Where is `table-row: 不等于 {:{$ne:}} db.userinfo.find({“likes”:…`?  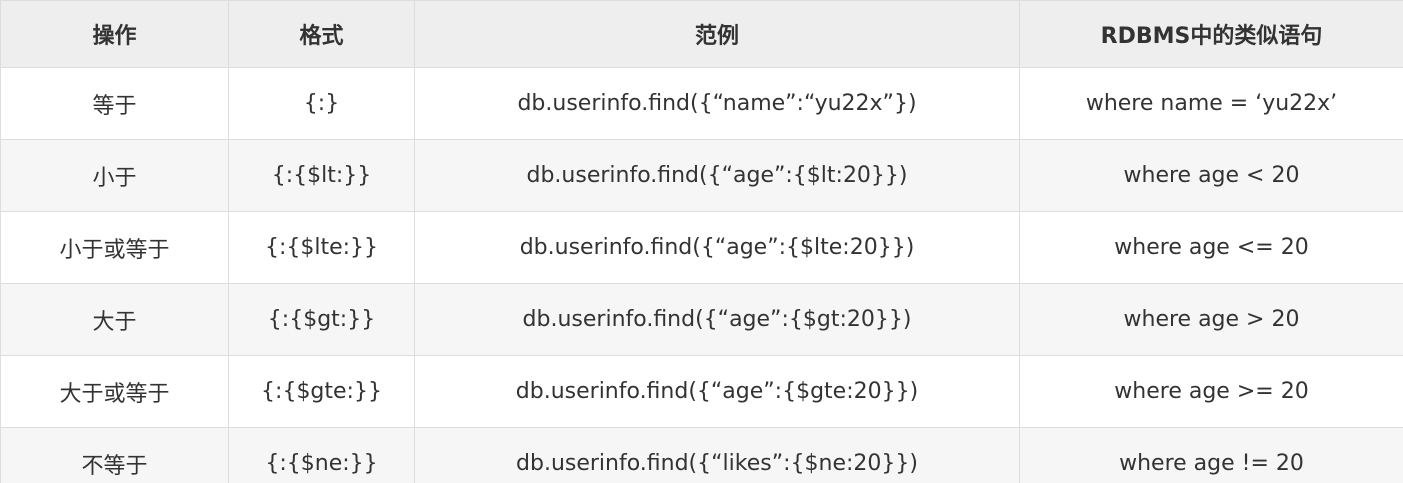
table-row: 不等于 {:{$ne:}} db.userinfo.find({“likes”:… is located at coordinates (701, 455).